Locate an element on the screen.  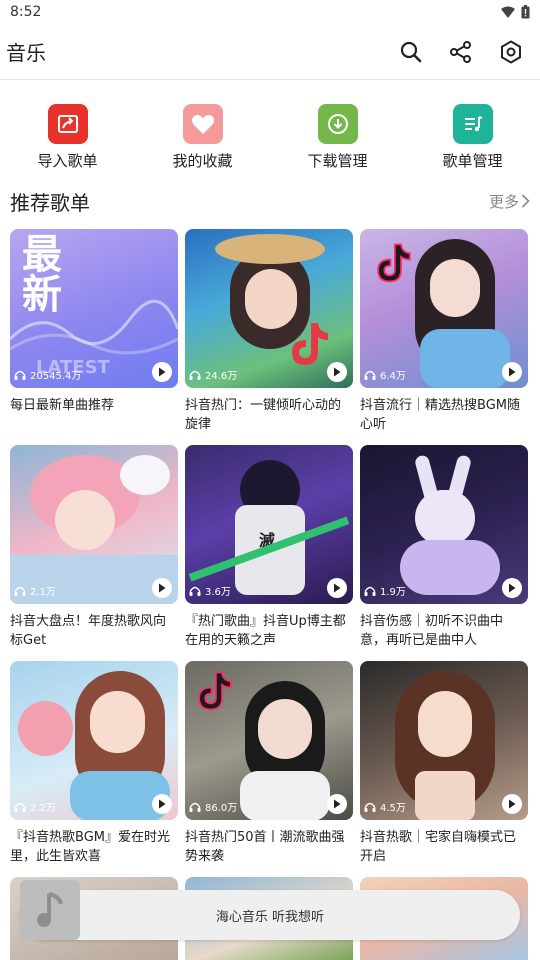
wave-graphic is located at coordinates (94, 327).